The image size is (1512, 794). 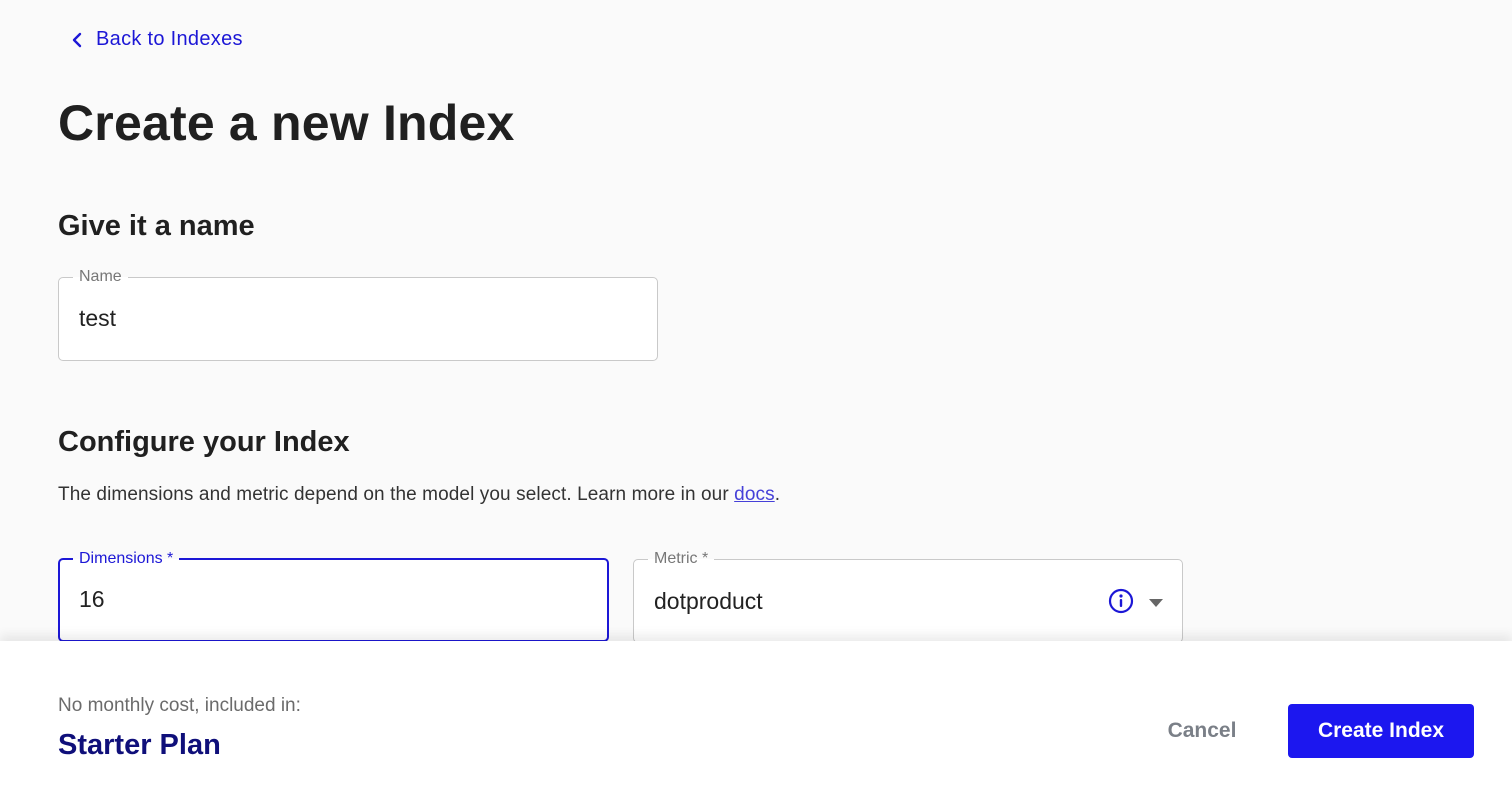 I want to click on name-input: test, so click(x=97, y=318).